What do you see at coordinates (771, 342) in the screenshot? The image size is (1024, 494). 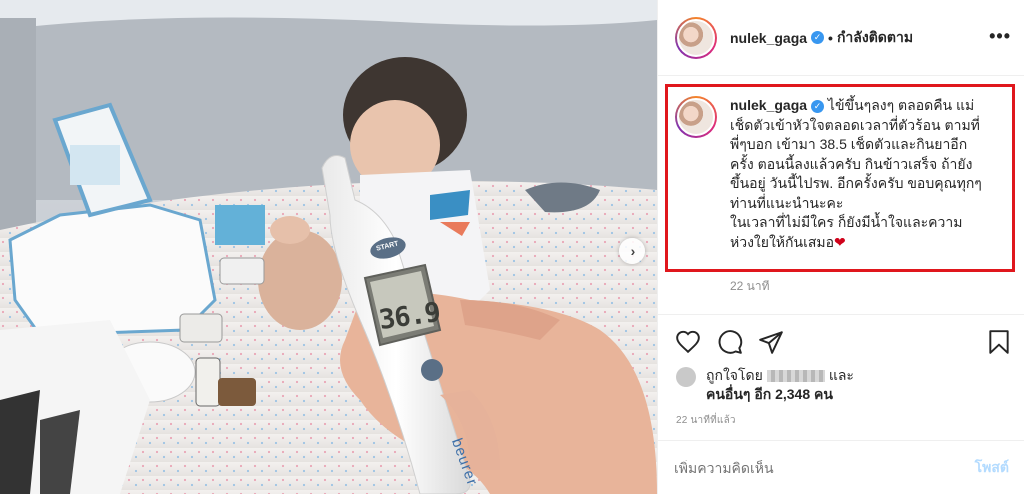 I see `share-icon` at bounding box center [771, 342].